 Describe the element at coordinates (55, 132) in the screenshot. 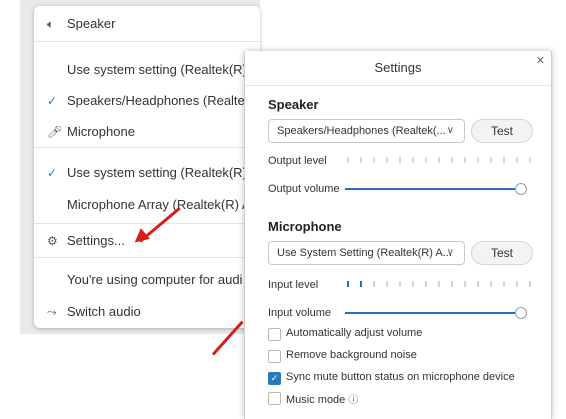

I see `microphone-icon: 🎤︎` at that location.